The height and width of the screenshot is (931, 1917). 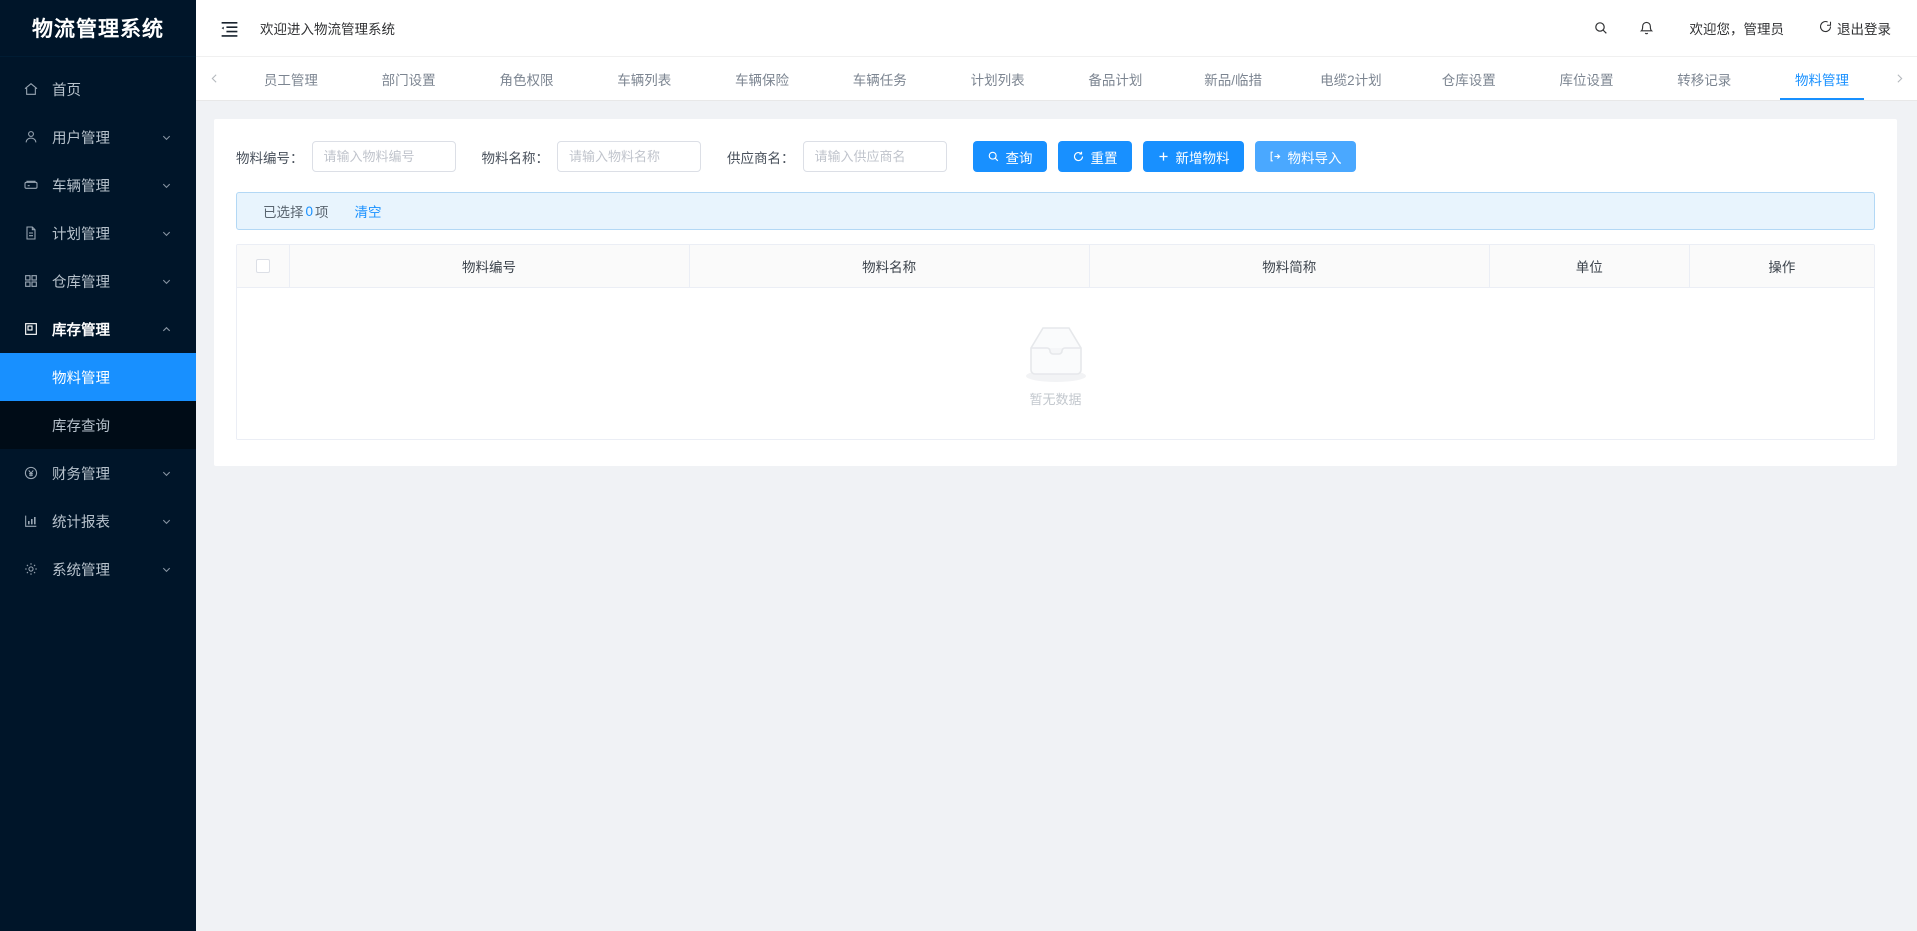 I want to click on sidebar-item-label: 首页, so click(x=66, y=90).